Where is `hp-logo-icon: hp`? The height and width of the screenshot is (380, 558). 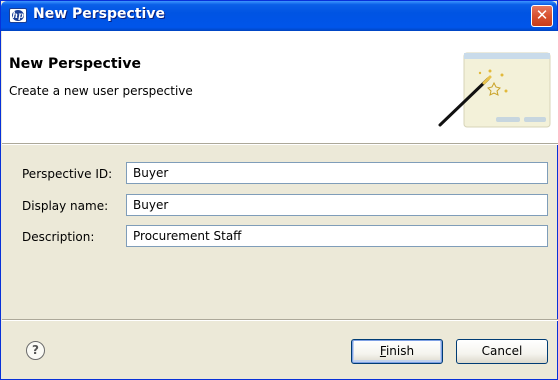
hp-logo-icon: hp is located at coordinates (18, 15).